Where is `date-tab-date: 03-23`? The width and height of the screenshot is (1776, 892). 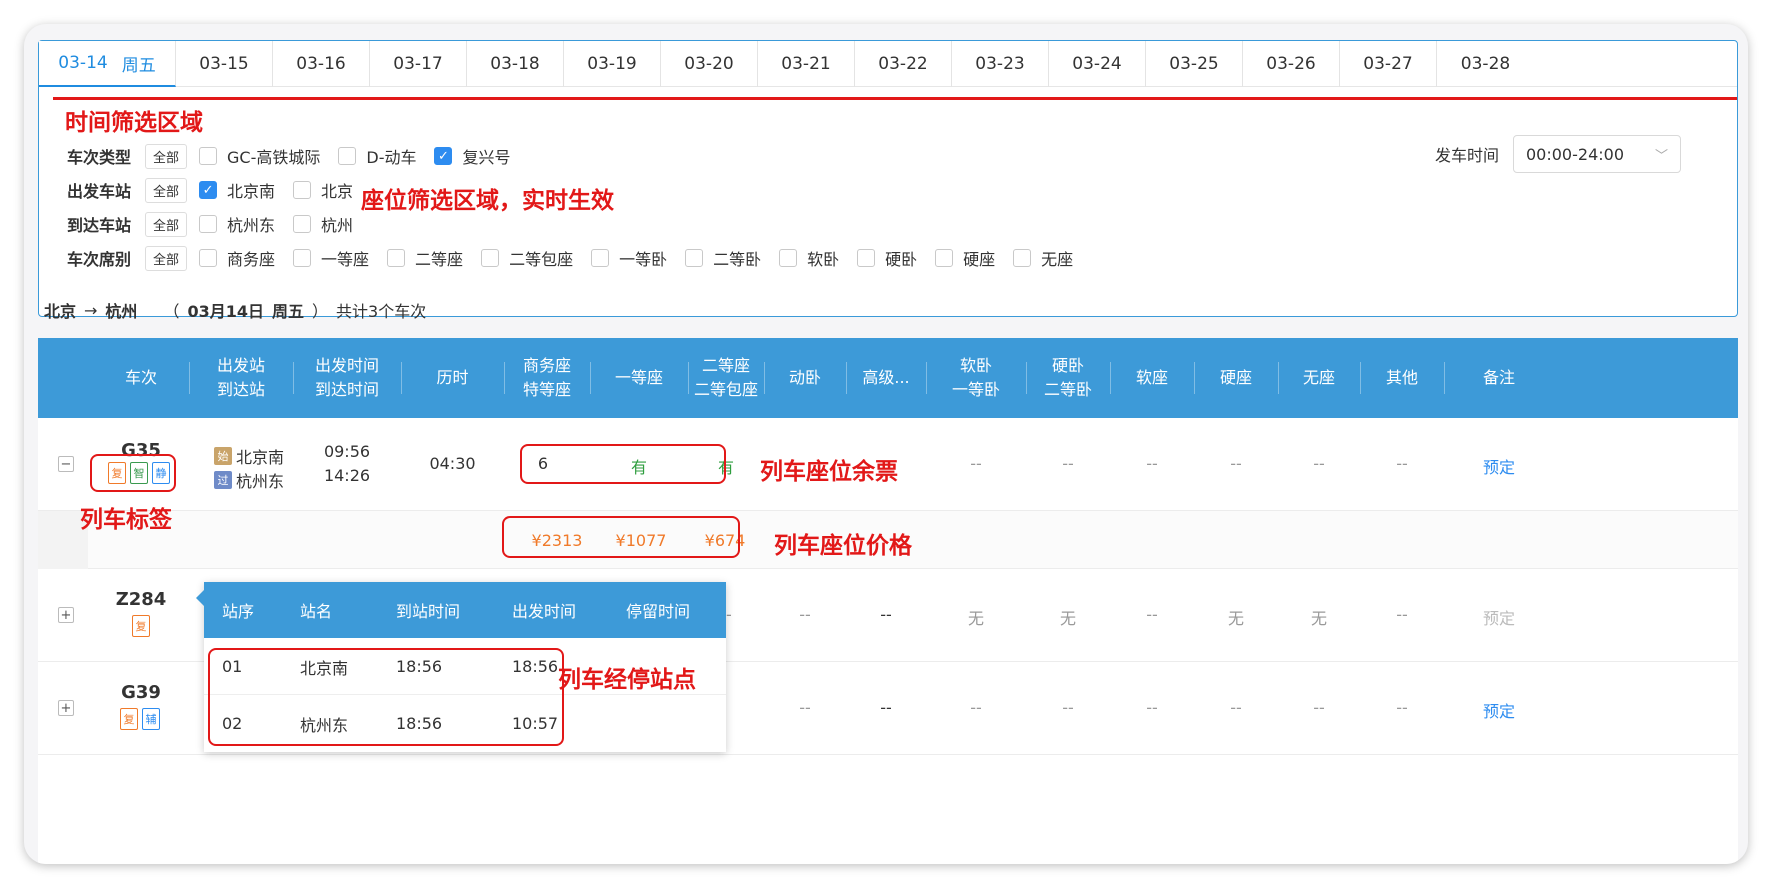
date-tab-date: 03-23 is located at coordinates (1000, 64).